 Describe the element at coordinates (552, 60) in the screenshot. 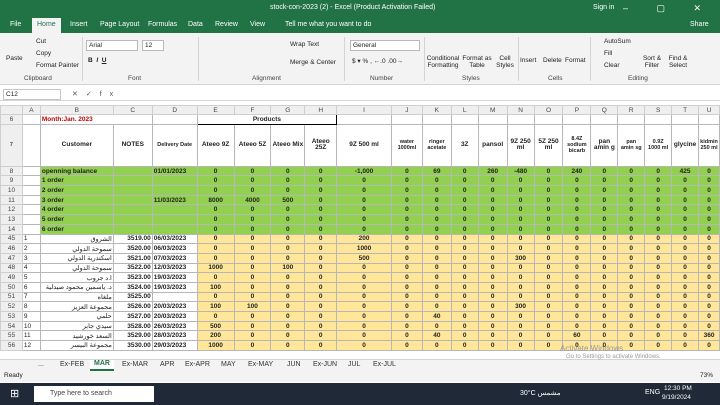

I see `delete-cells-button: Delete` at that location.